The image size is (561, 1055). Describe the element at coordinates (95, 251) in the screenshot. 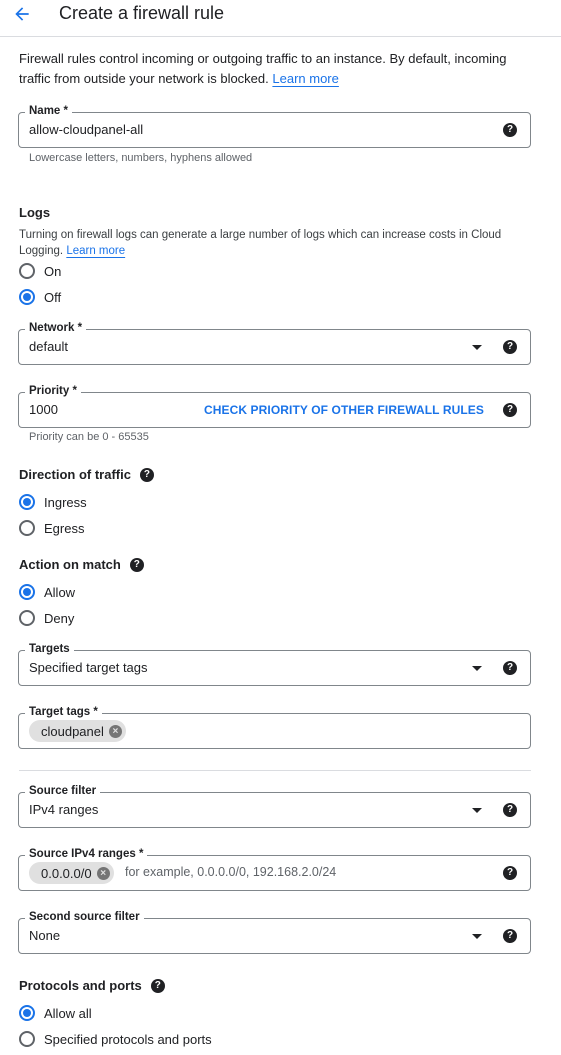

I see `logs-learn-more-link: Learn more` at that location.